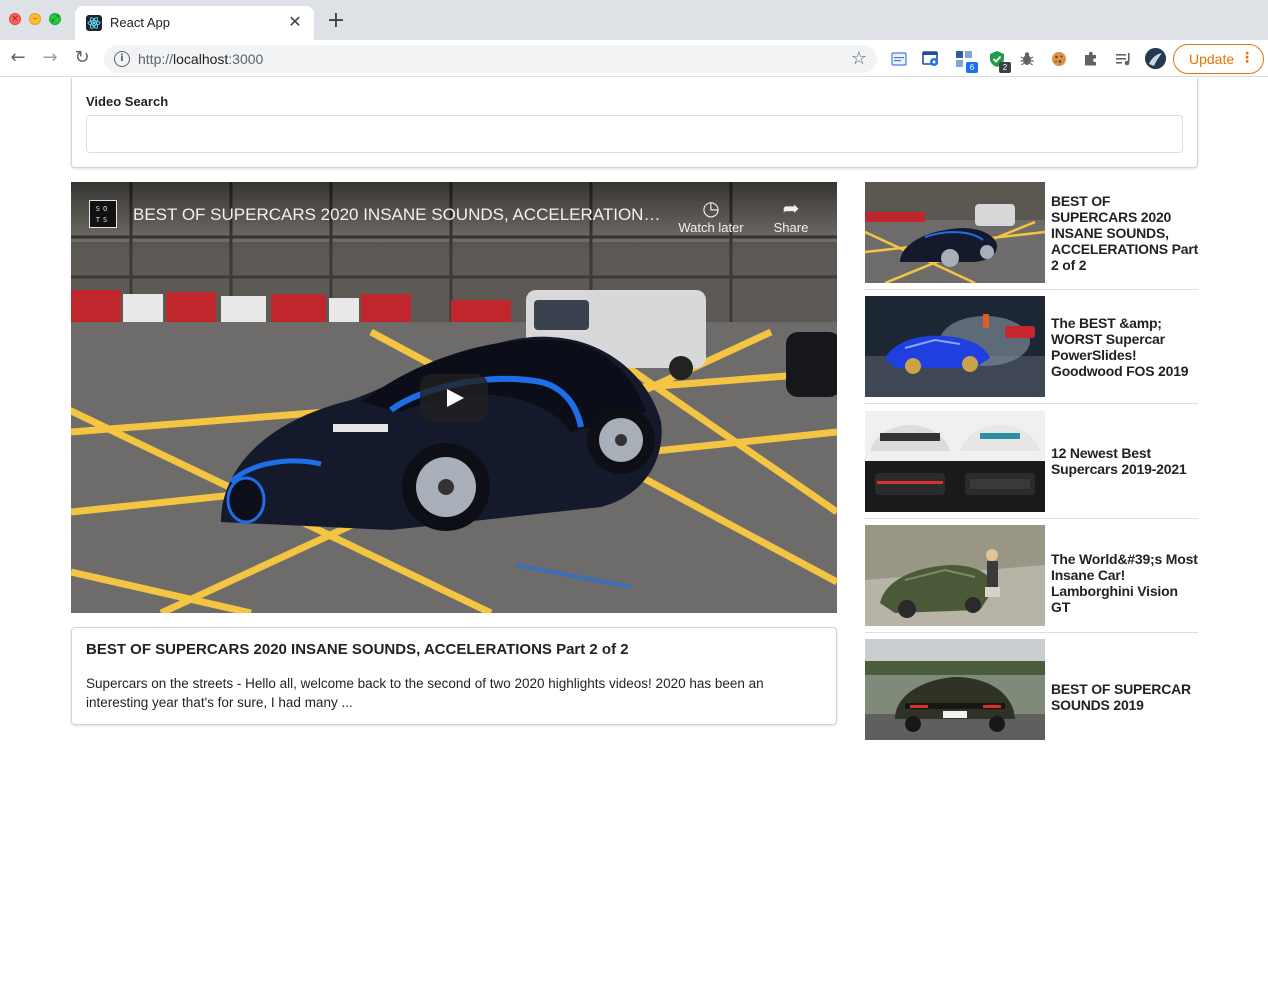 The image size is (1268, 991). I want to click on close-window-button: ×, so click(15, 19).